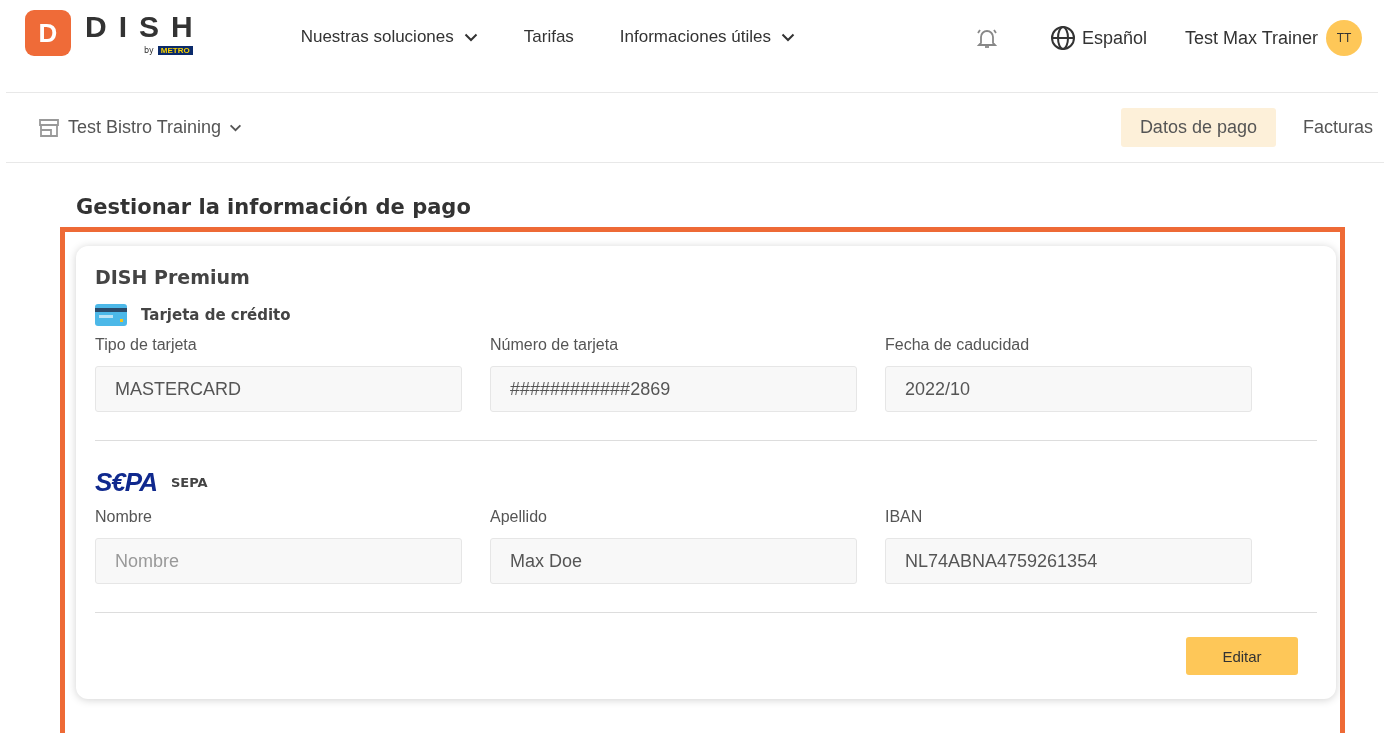 The image size is (1384, 733). What do you see at coordinates (278, 389) in the screenshot?
I see `input-field: MASTERCARD` at bounding box center [278, 389].